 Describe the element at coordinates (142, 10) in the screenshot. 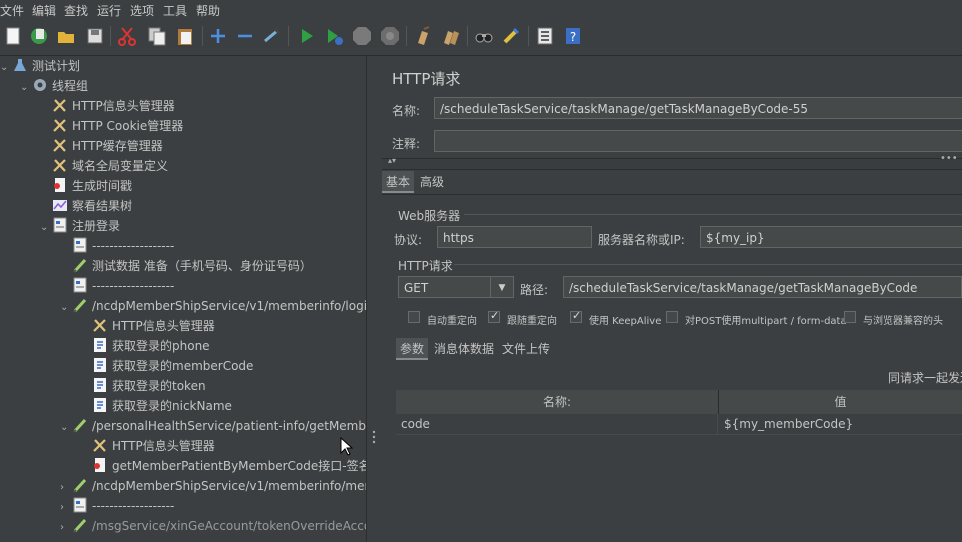

I see `menu-options: 选项` at that location.